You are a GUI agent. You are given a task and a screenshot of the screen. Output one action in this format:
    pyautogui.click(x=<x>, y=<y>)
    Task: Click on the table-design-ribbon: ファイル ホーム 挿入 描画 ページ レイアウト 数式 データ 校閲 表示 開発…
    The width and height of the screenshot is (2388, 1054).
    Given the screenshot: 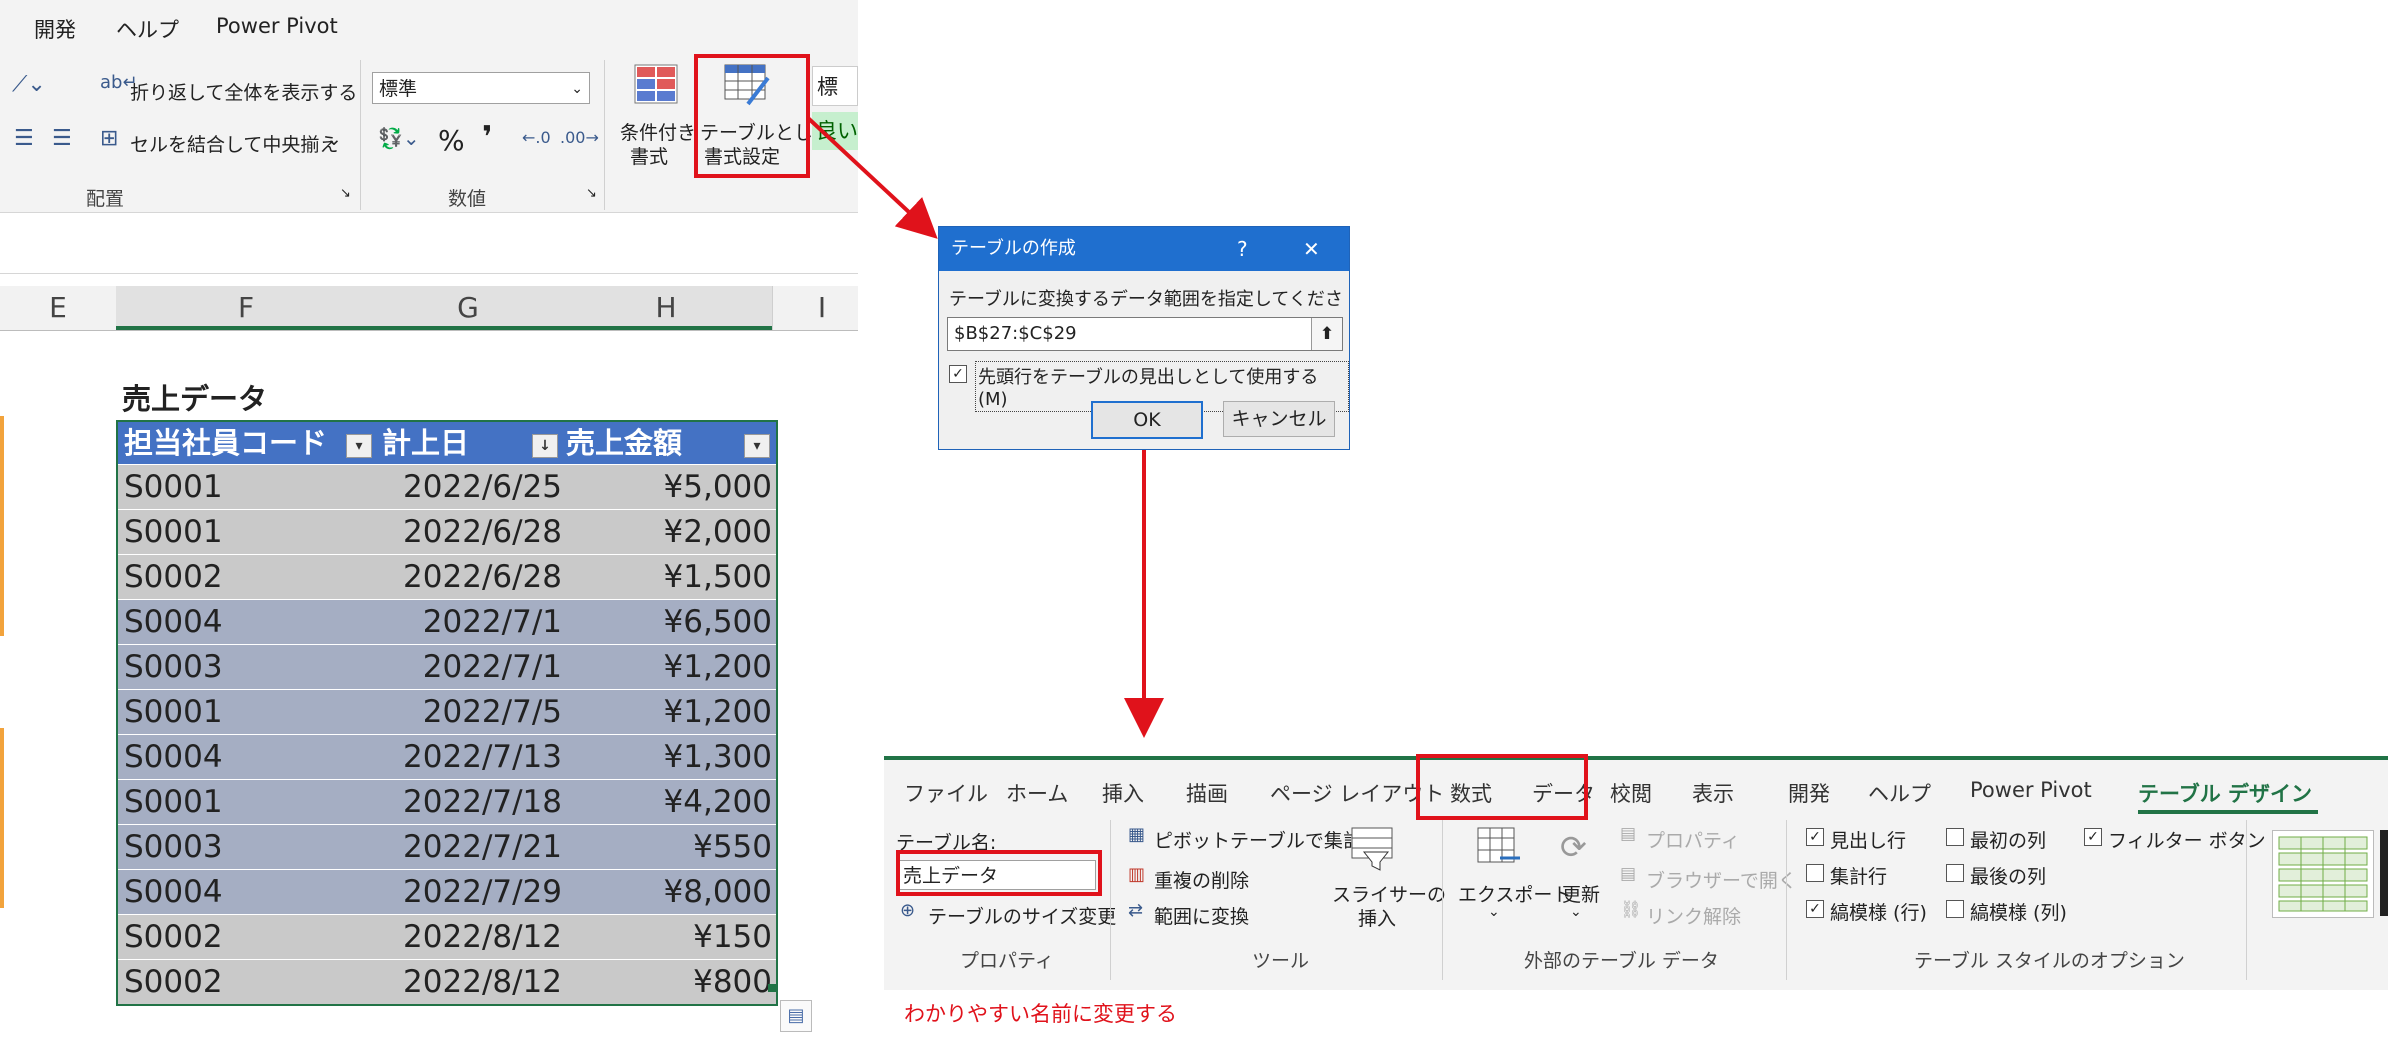 What is the action you would take?
    pyautogui.click(x=1636, y=873)
    